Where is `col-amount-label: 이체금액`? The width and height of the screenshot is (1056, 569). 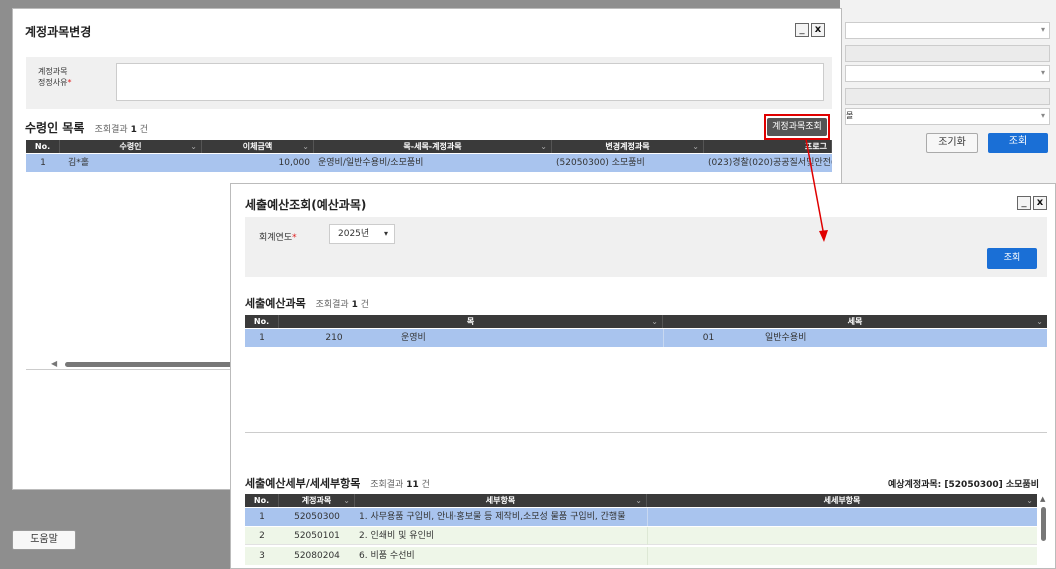 col-amount-label: 이체금액 is located at coordinates (257, 146).